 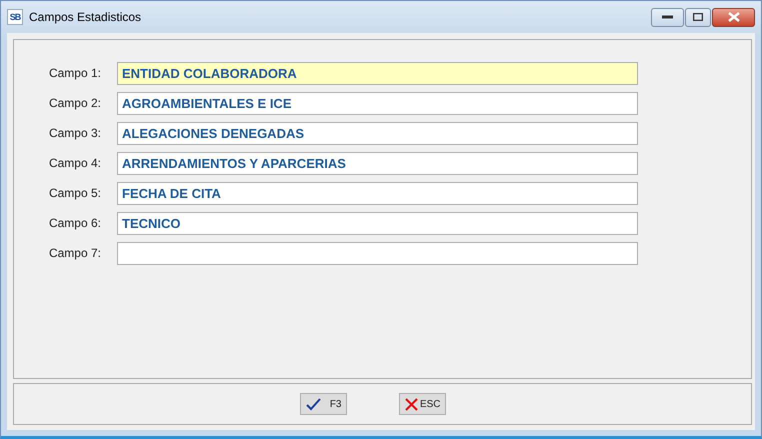 I want to click on field-label: Campo 5:, so click(x=75, y=193).